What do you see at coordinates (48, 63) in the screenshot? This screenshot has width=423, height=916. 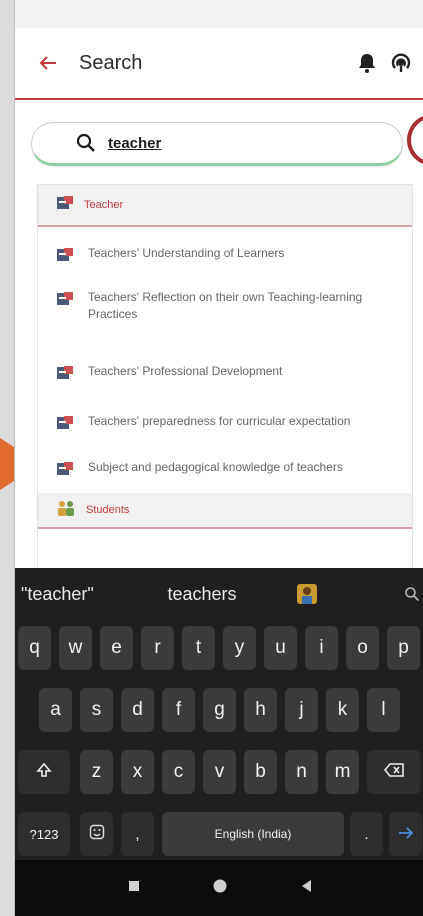 I see `back-arrow-icon` at bounding box center [48, 63].